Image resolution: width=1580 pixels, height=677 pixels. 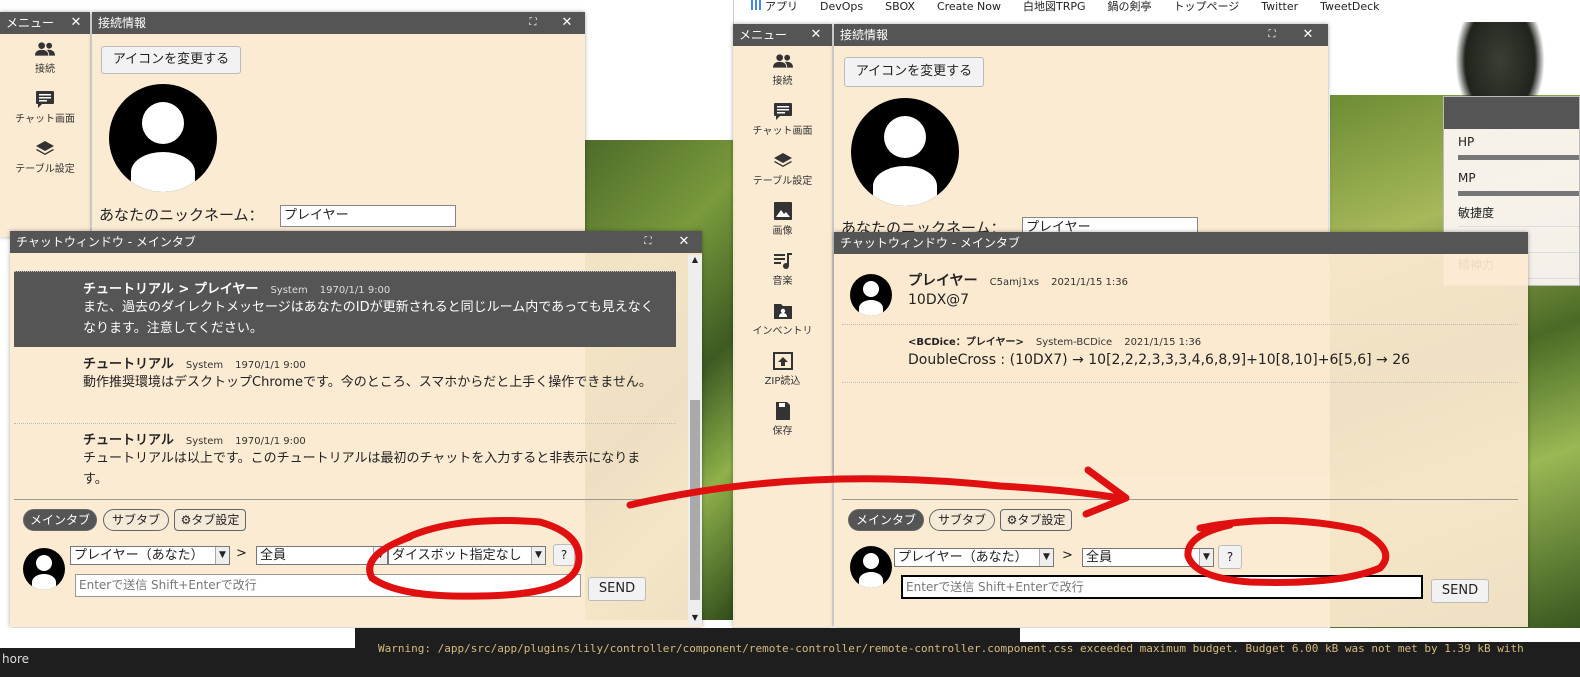 What do you see at coordinates (782, 61) in the screenshot?
I see `people-icon` at bounding box center [782, 61].